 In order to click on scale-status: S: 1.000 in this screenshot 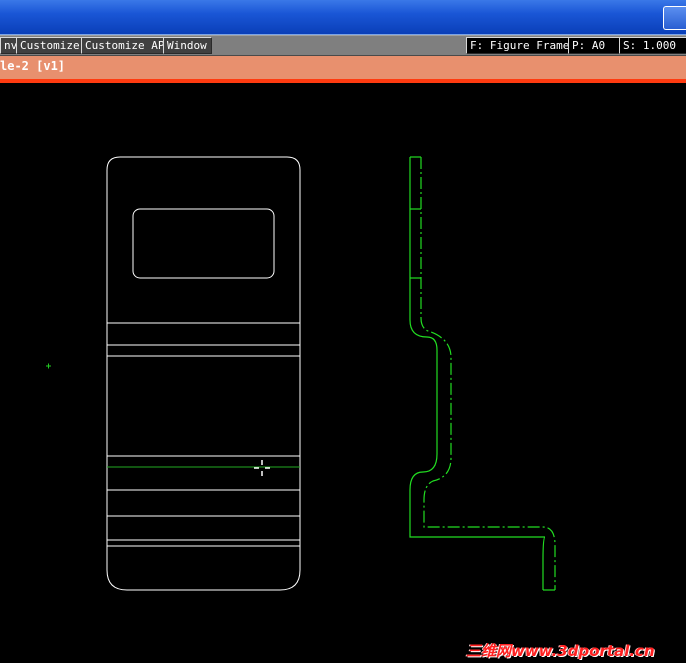, I will do `click(652, 45)`.